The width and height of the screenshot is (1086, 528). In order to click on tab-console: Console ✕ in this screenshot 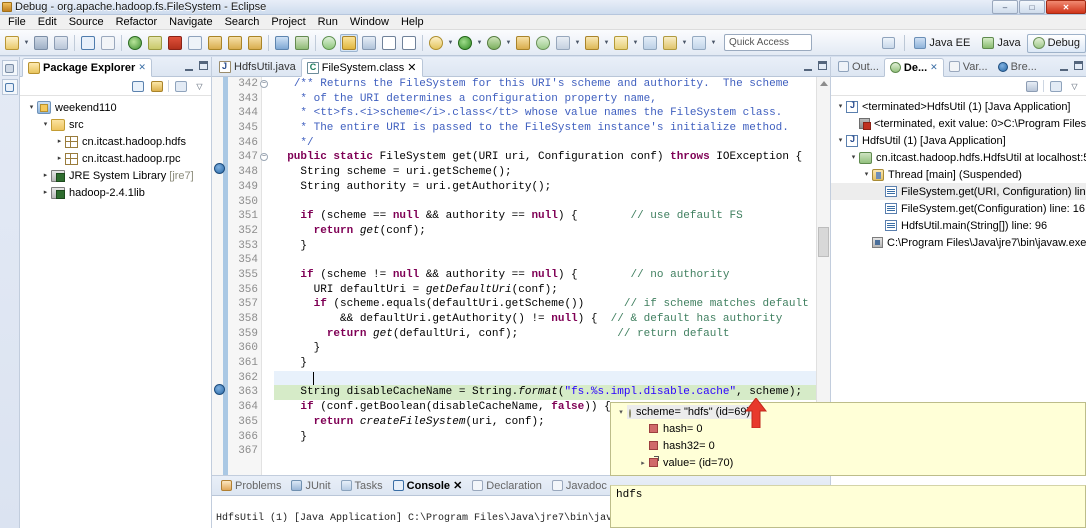, I will do `click(428, 485)`.